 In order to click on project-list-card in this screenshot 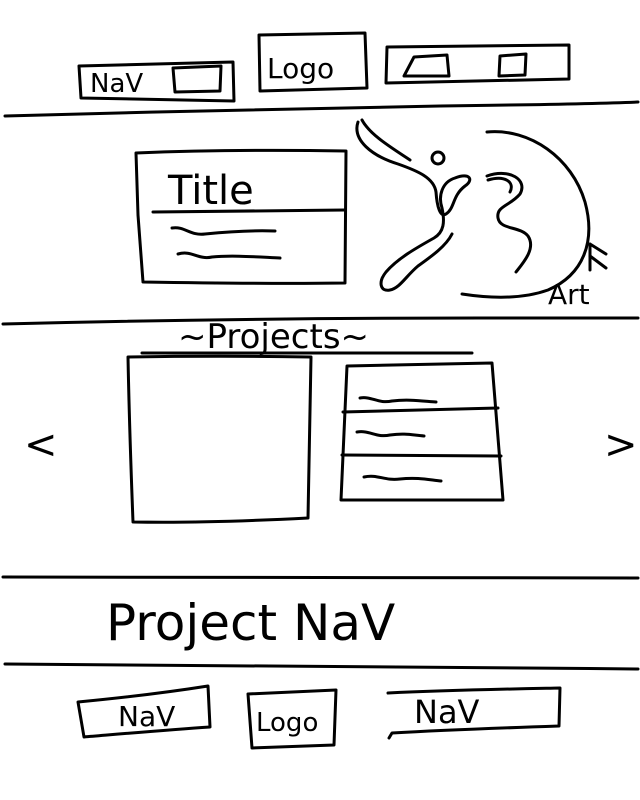, I will do `click(422, 431)`.